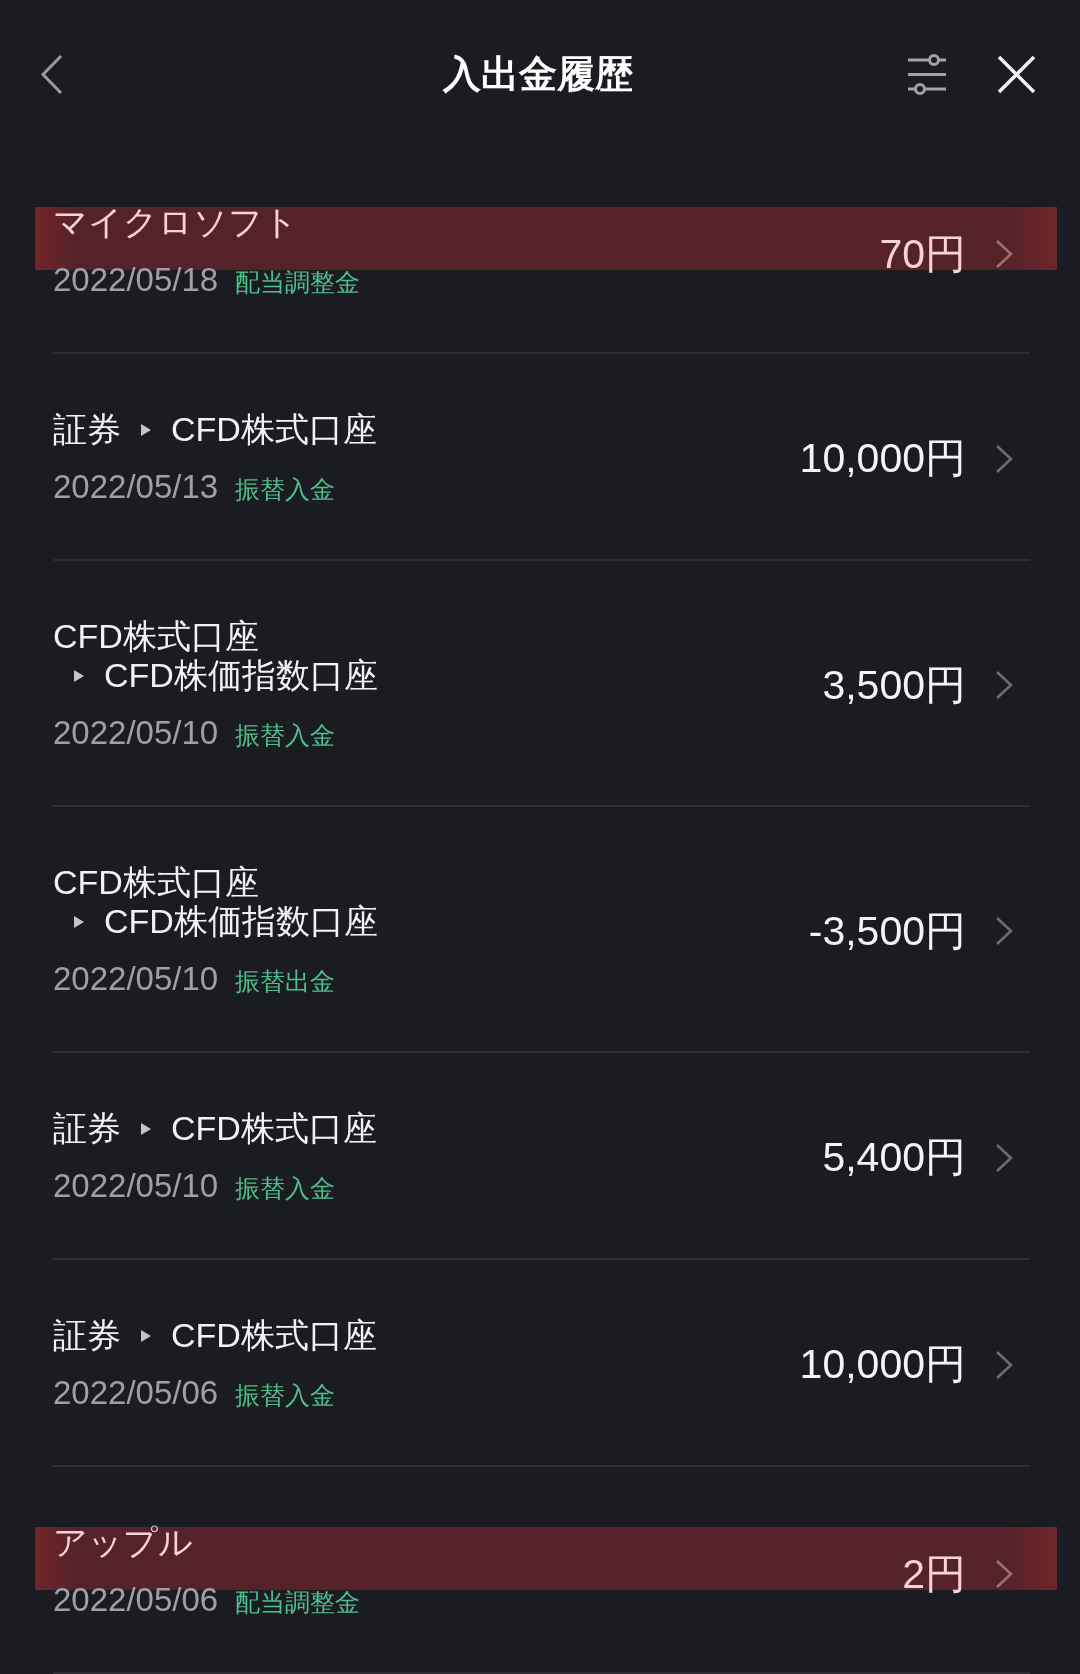 The image size is (1080, 1674). What do you see at coordinates (894, 685) in the screenshot?
I see `transaction-amount: 3,500円` at bounding box center [894, 685].